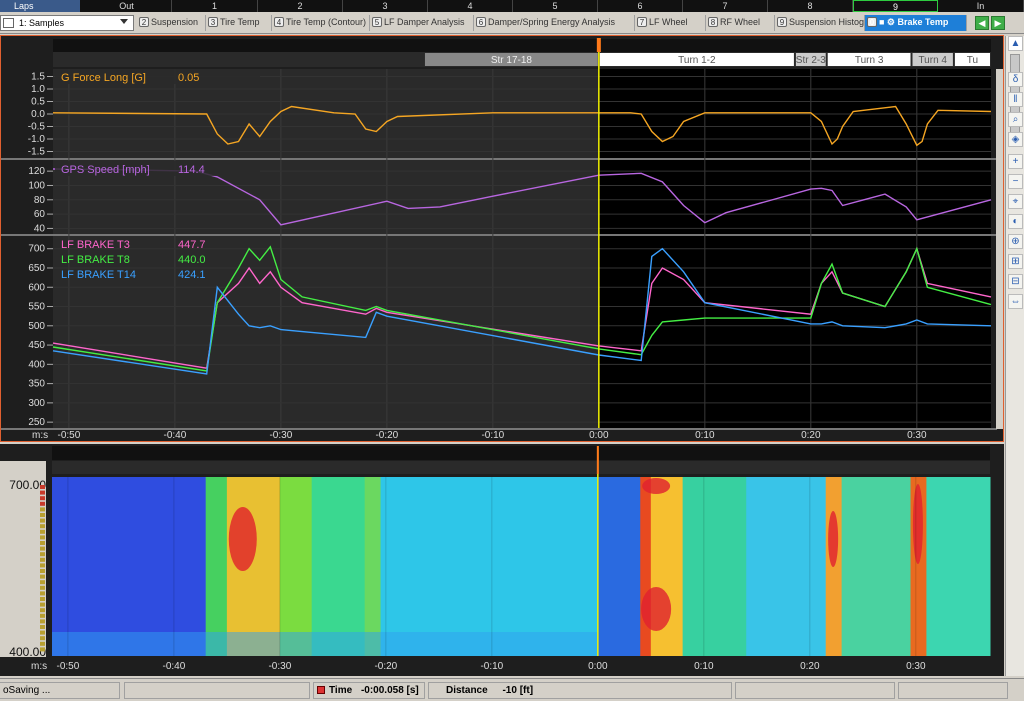  I want to click on time-value: -0:00.058 [s], so click(389, 690).